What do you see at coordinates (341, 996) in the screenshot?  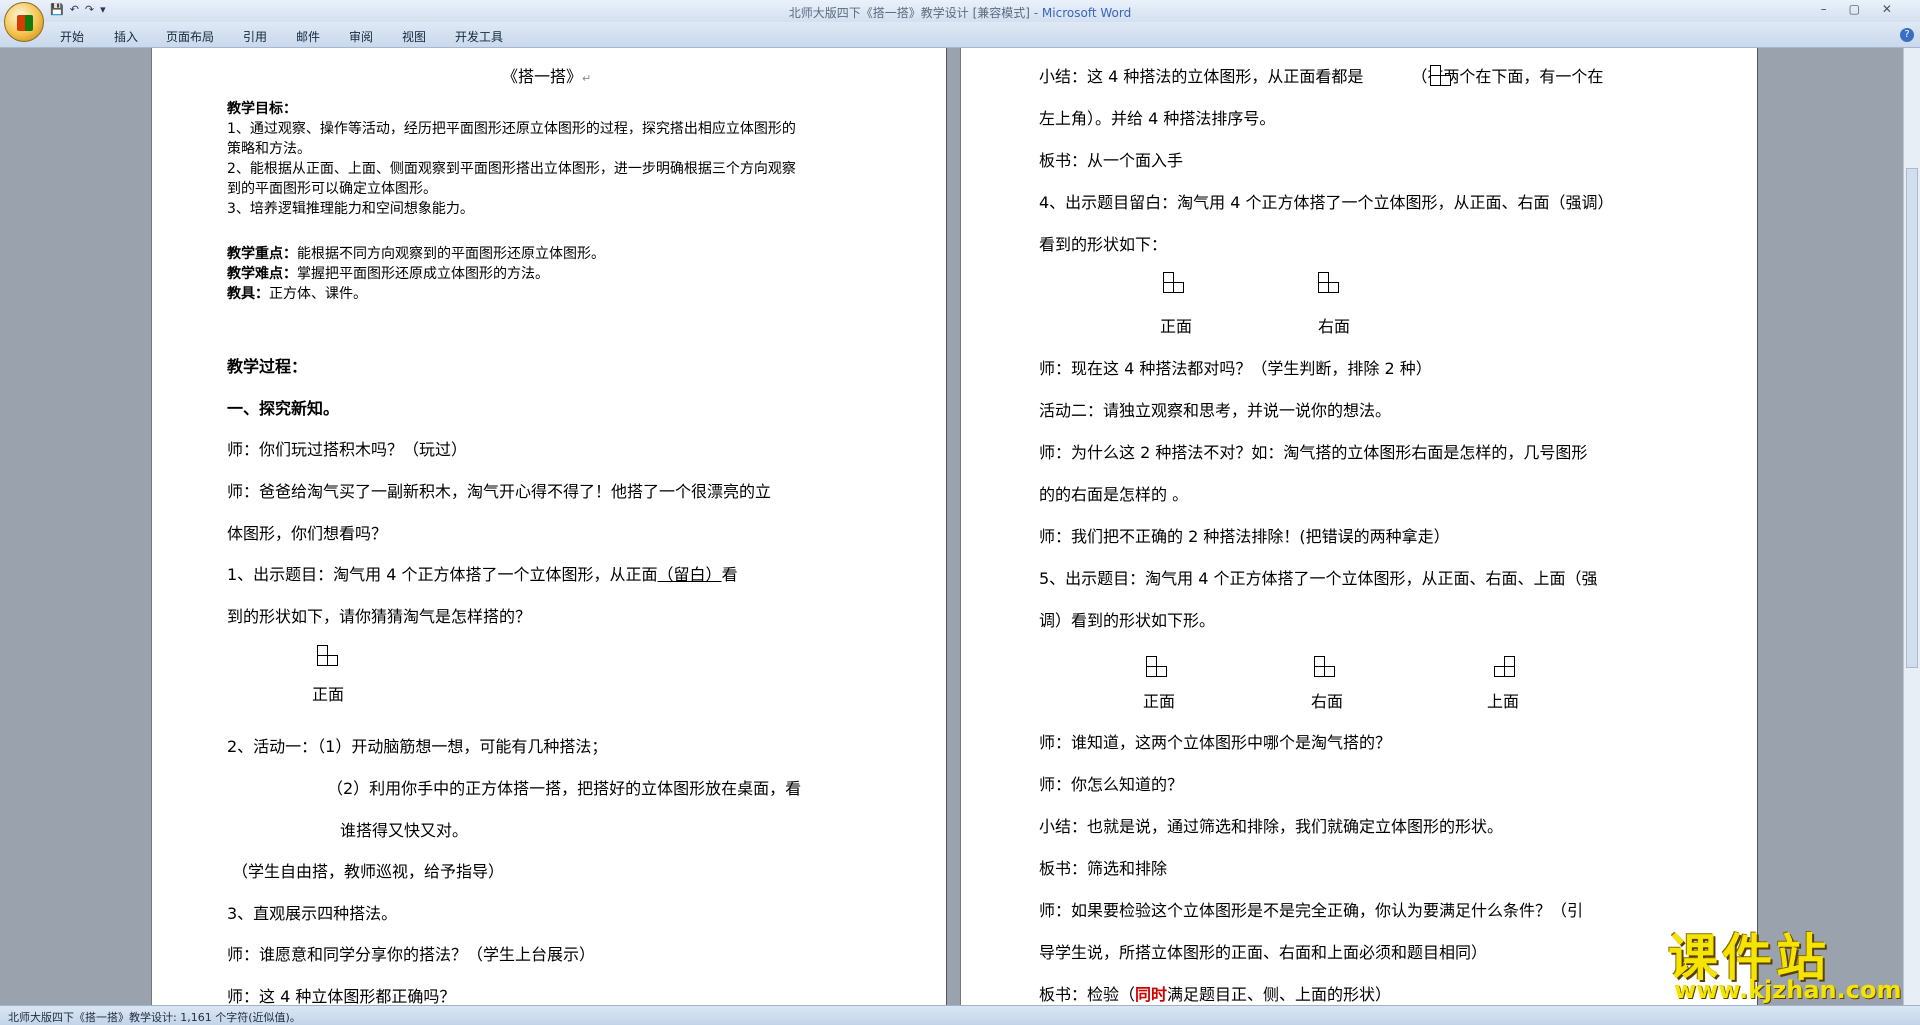 I see `paragraph: 师：这 4 种立体图形都正确吗？` at bounding box center [341, 996].